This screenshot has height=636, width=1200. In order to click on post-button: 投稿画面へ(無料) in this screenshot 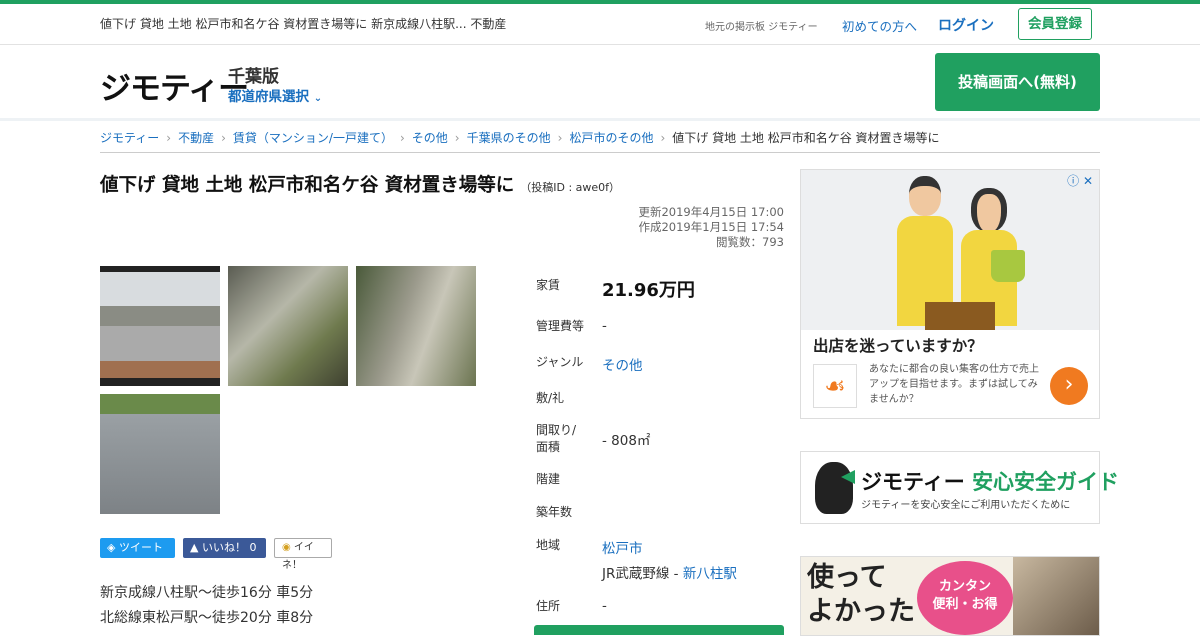, I will do `click(1017, 82)`.